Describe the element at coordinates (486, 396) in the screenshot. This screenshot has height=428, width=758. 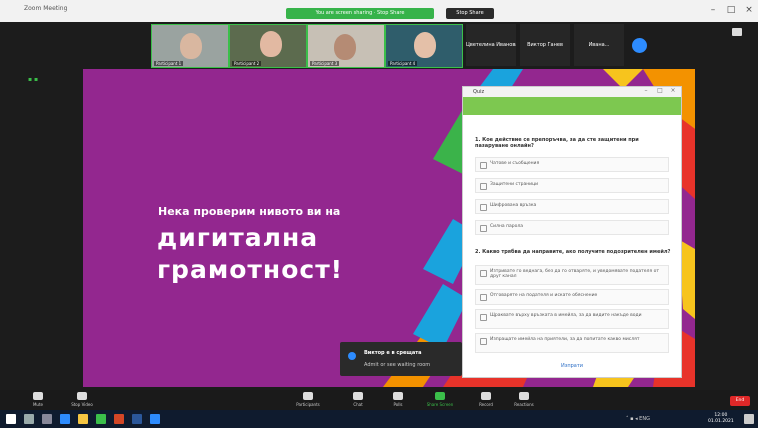
I see `record-icon` at that location.